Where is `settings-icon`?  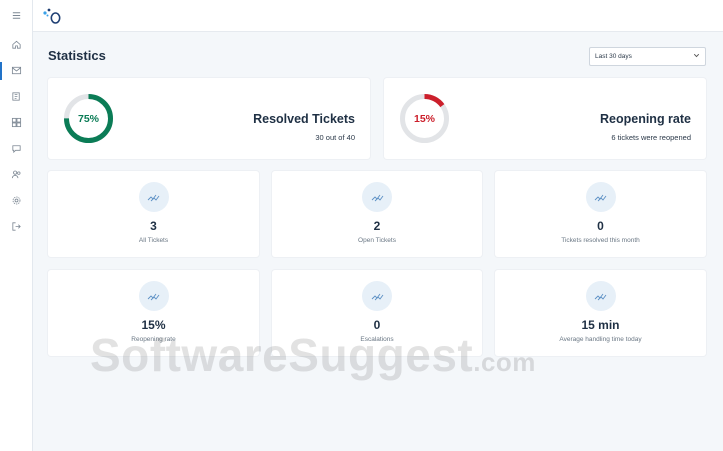 settings-icon is located at coordinates (16, 200).